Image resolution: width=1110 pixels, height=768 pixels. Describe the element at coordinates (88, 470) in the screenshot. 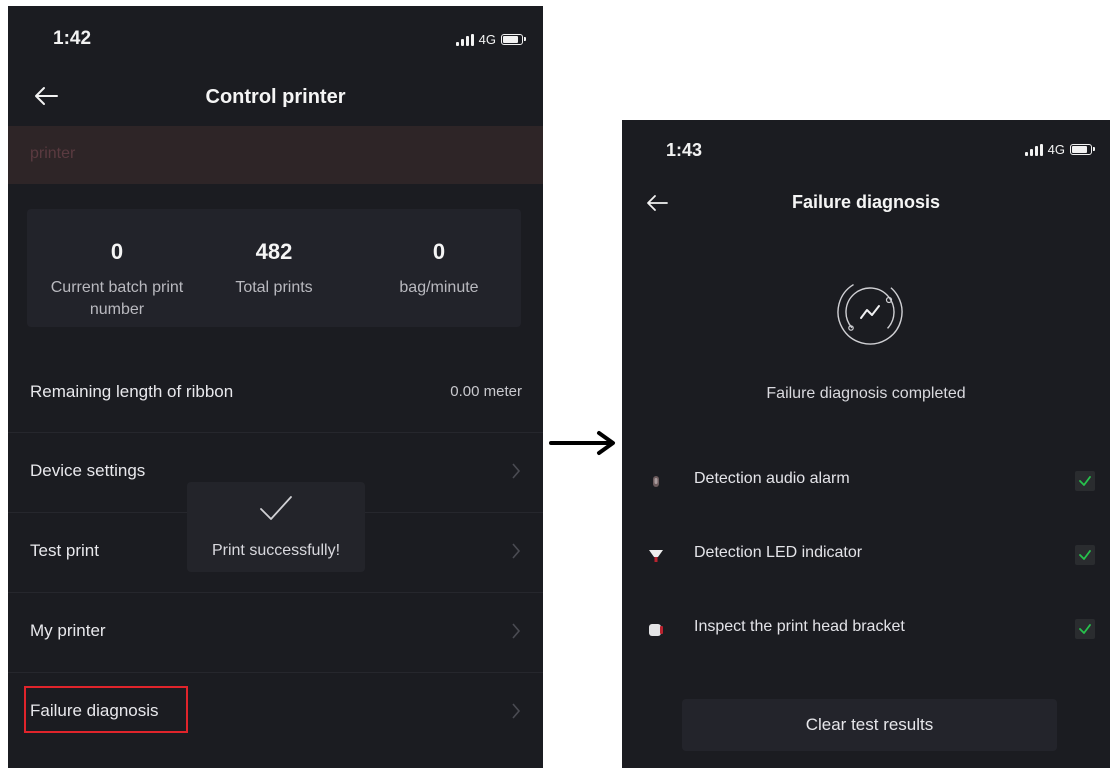

I see `menu-item-label: Device settings` at that location.